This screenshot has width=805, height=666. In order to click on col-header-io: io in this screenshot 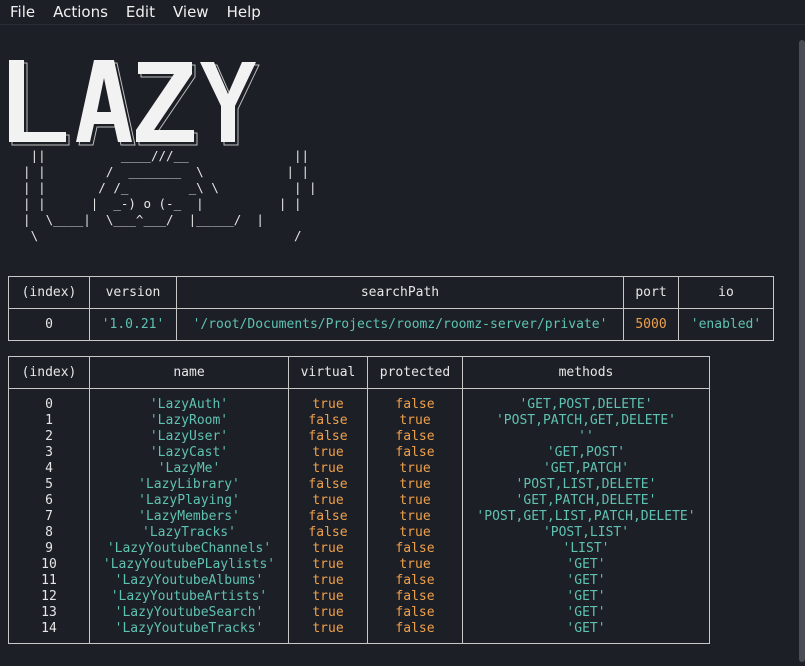, I will do `click(726, 292)`.